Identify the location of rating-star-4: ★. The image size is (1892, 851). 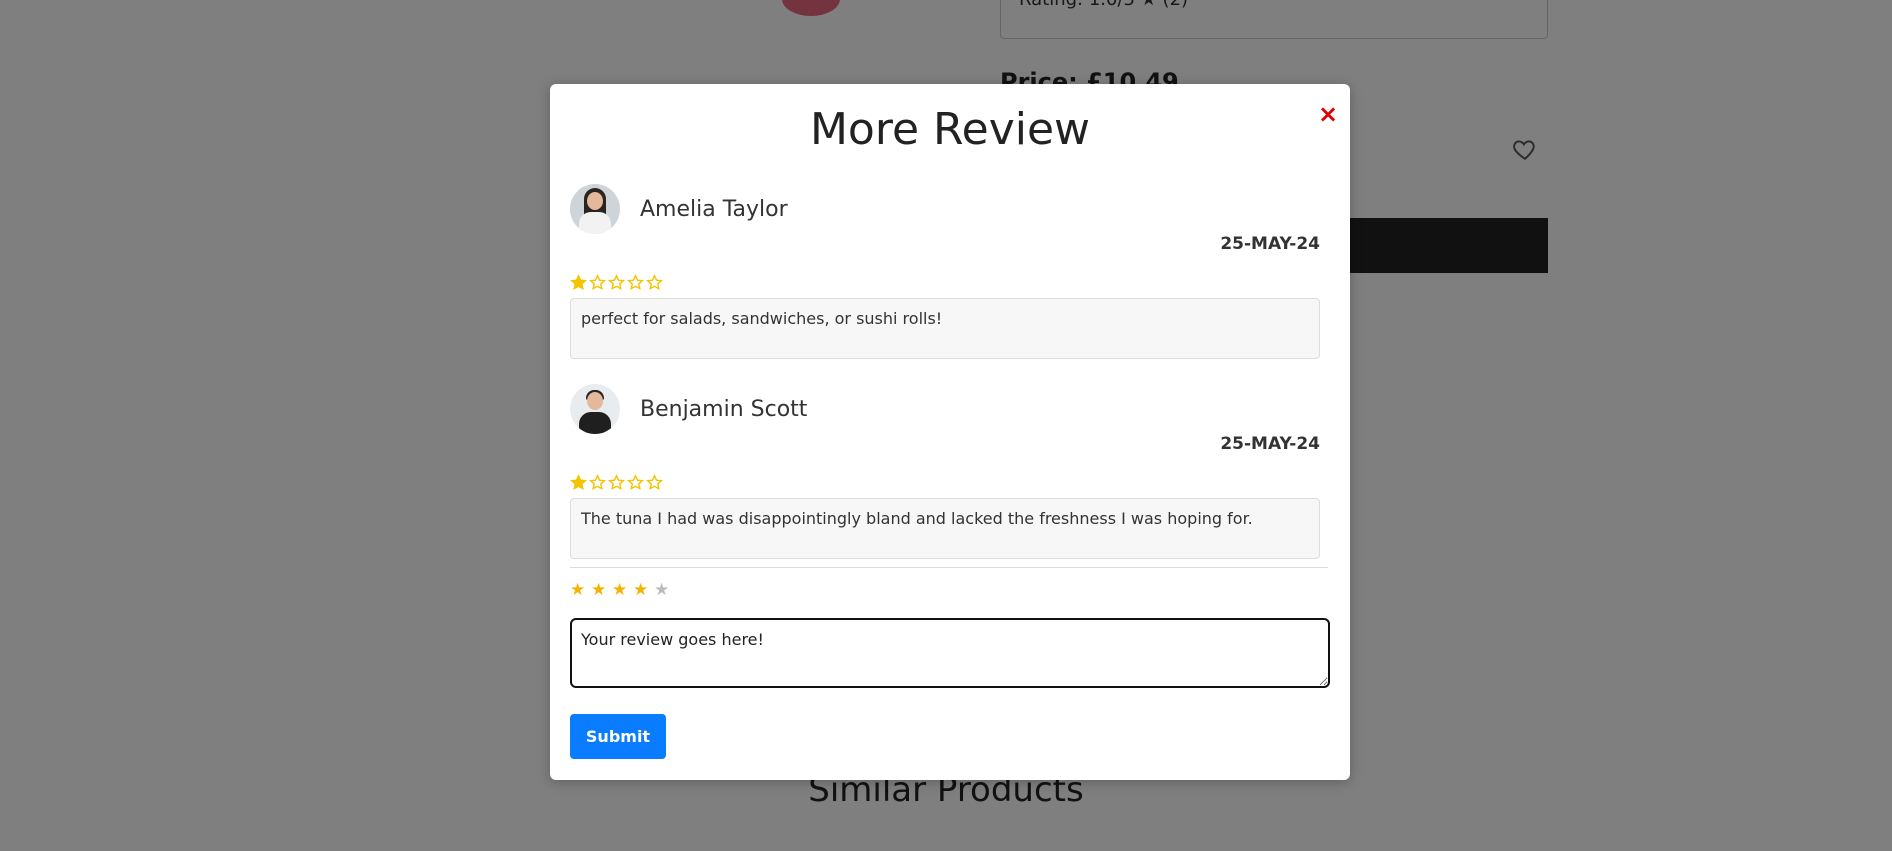
(641, 590).